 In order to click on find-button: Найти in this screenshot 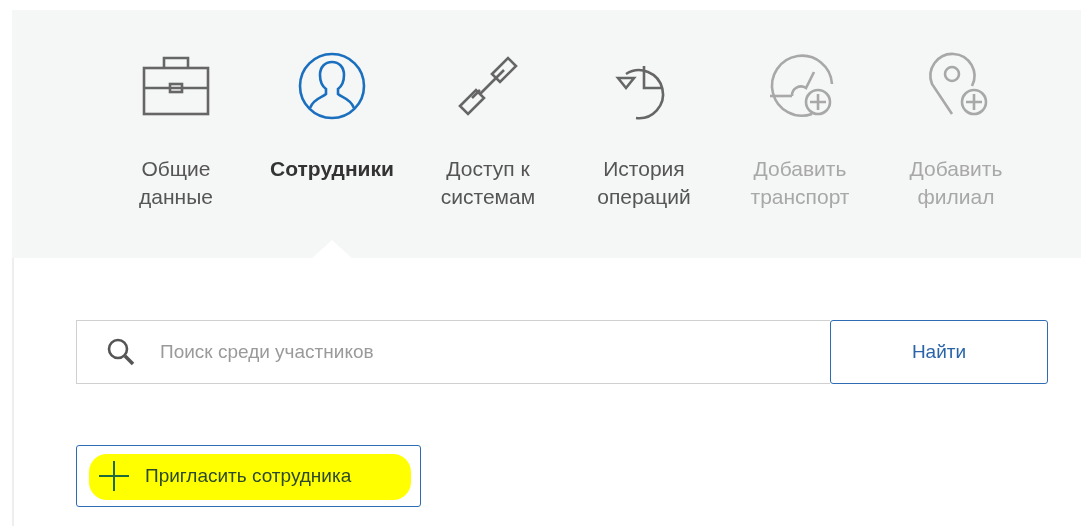, I will do `click(939, 352)`.